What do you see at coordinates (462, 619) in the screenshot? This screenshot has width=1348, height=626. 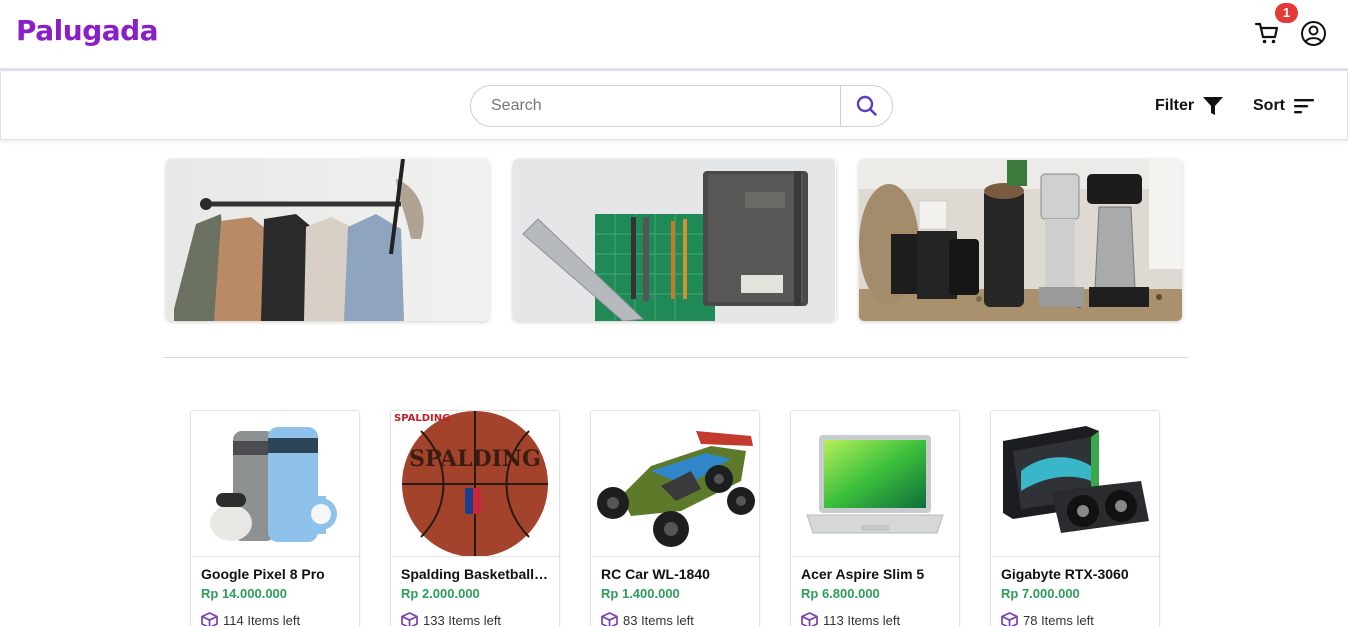 I see `stock-label: 133 Items left` at bounding box center [462, 619].